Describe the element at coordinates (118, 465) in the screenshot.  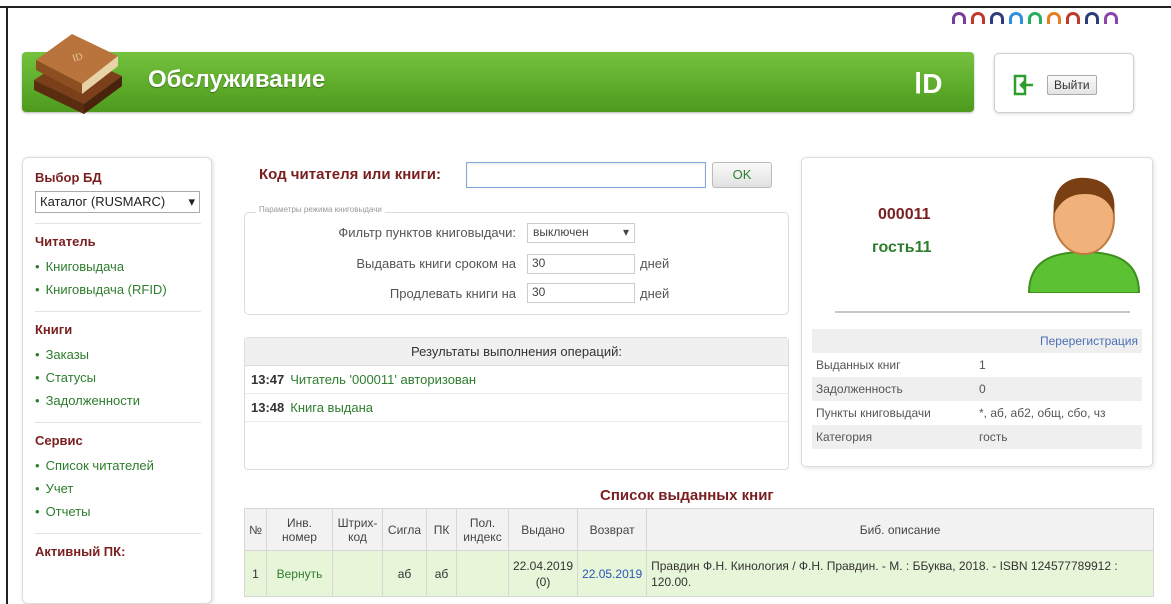
I see `sidebar-item: Список читателей` at that location.